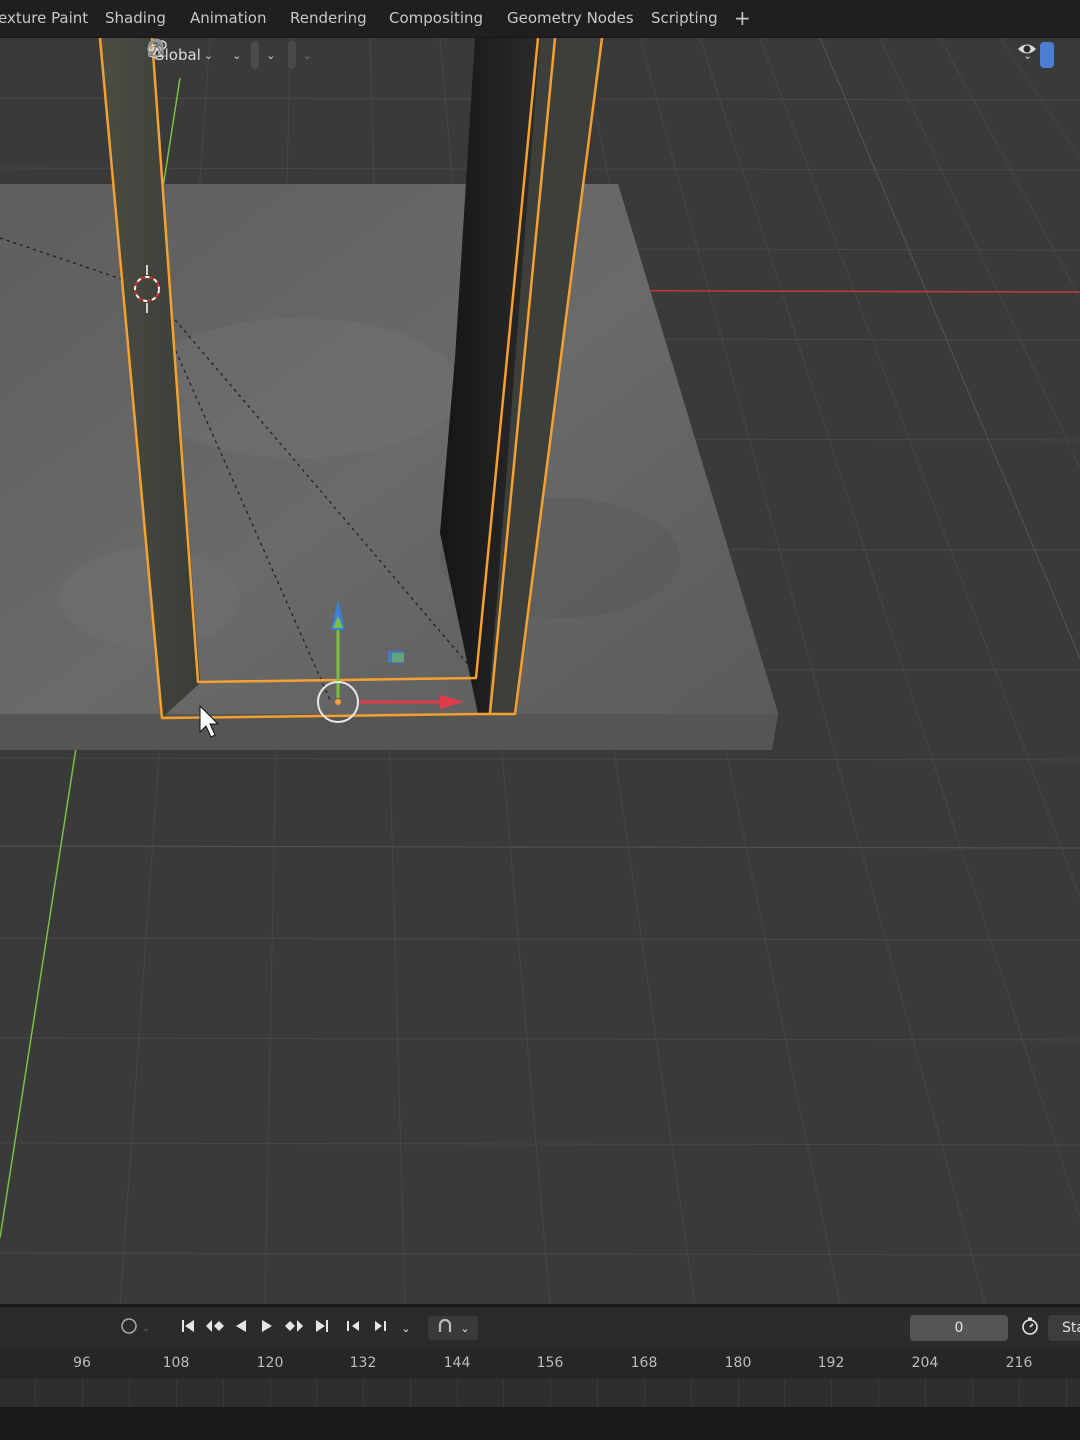 Image resolution: width=1080 pixels, height=1440 pixels. Describe the element at coordinates (925, 1363) in the screenshot. I see `ruler-tick-label: 204` at that location.